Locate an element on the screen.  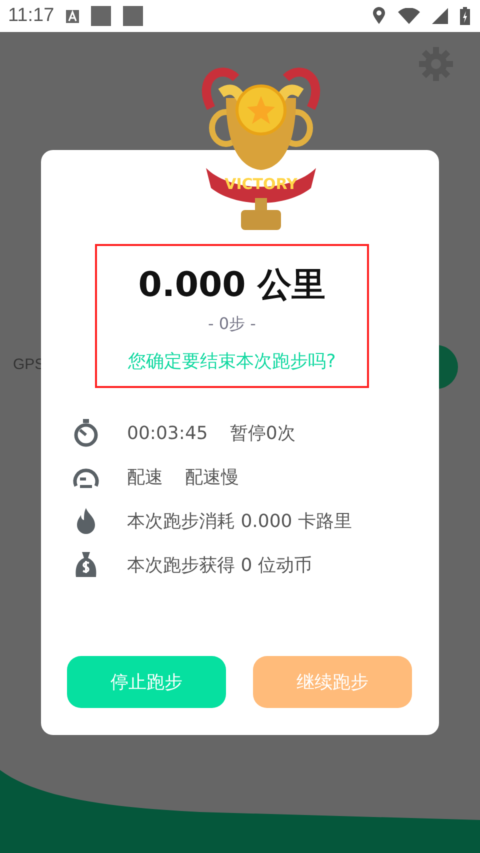
stat-text: 本次跑步获得 0 位动币 is located at coordinates (219, 565).